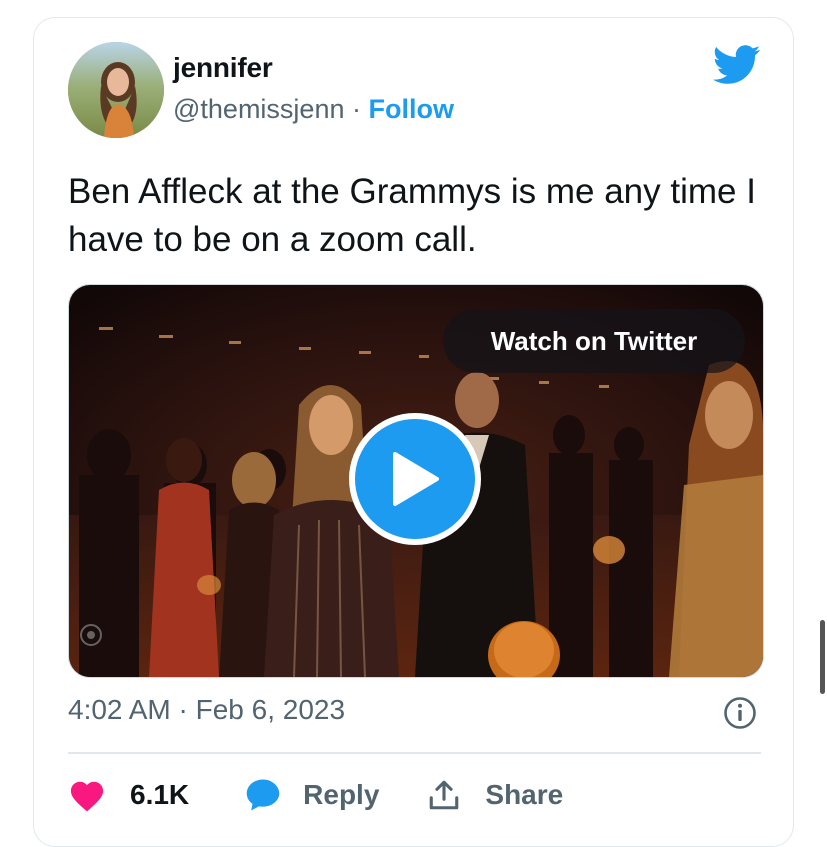 This screenshot has height=847, width=827. Describe the element at coordinates (206, 710) in the screenshot. I see `timestamp: 4:02 AM · Feb 6, 2023` at that location.